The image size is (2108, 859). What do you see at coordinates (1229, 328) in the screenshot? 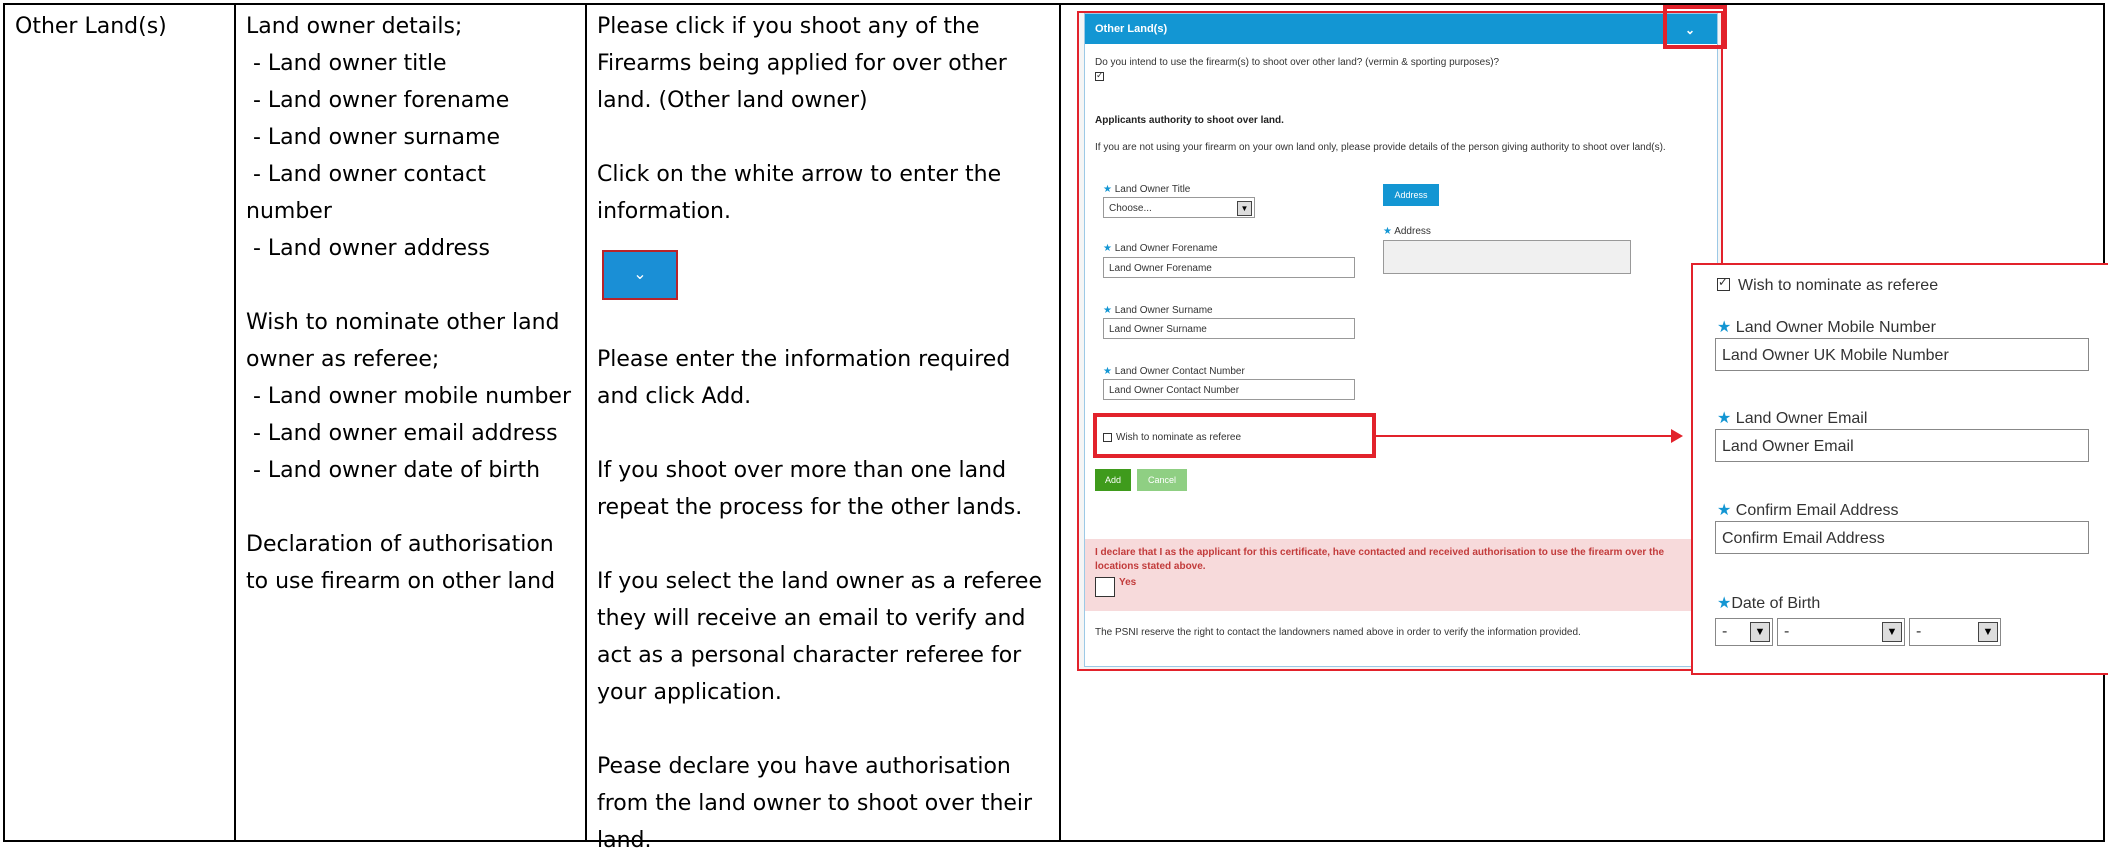
I see `surname-input: Land Owner Surname` at bounding box center [1229, 328].